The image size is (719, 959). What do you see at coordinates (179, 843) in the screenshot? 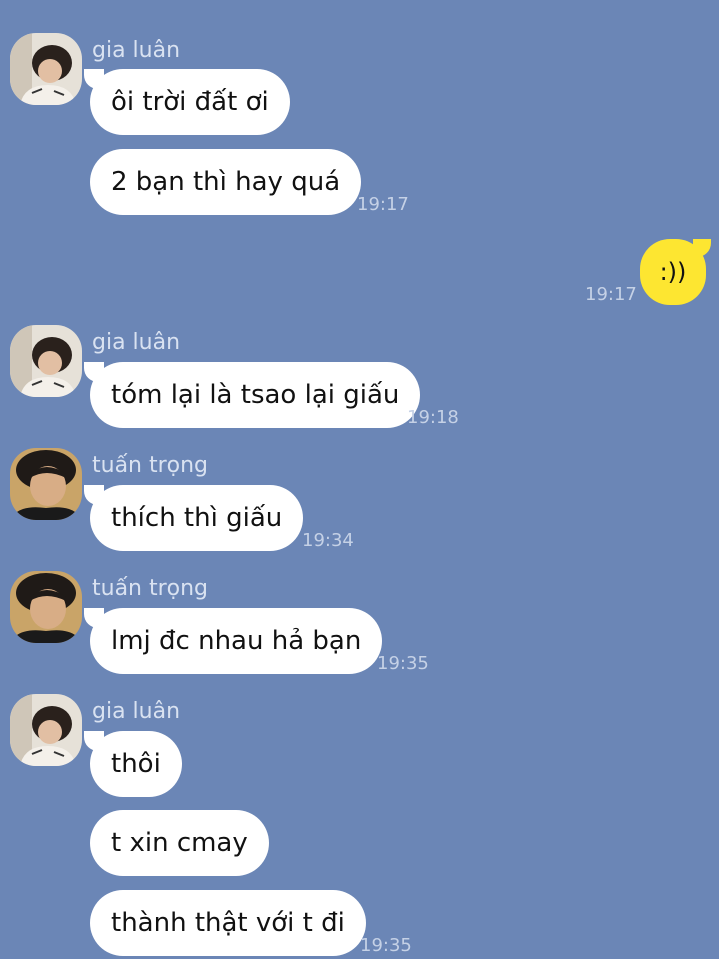
I see `message-bubble: t xin cmay` at bounding box center [179, 843].